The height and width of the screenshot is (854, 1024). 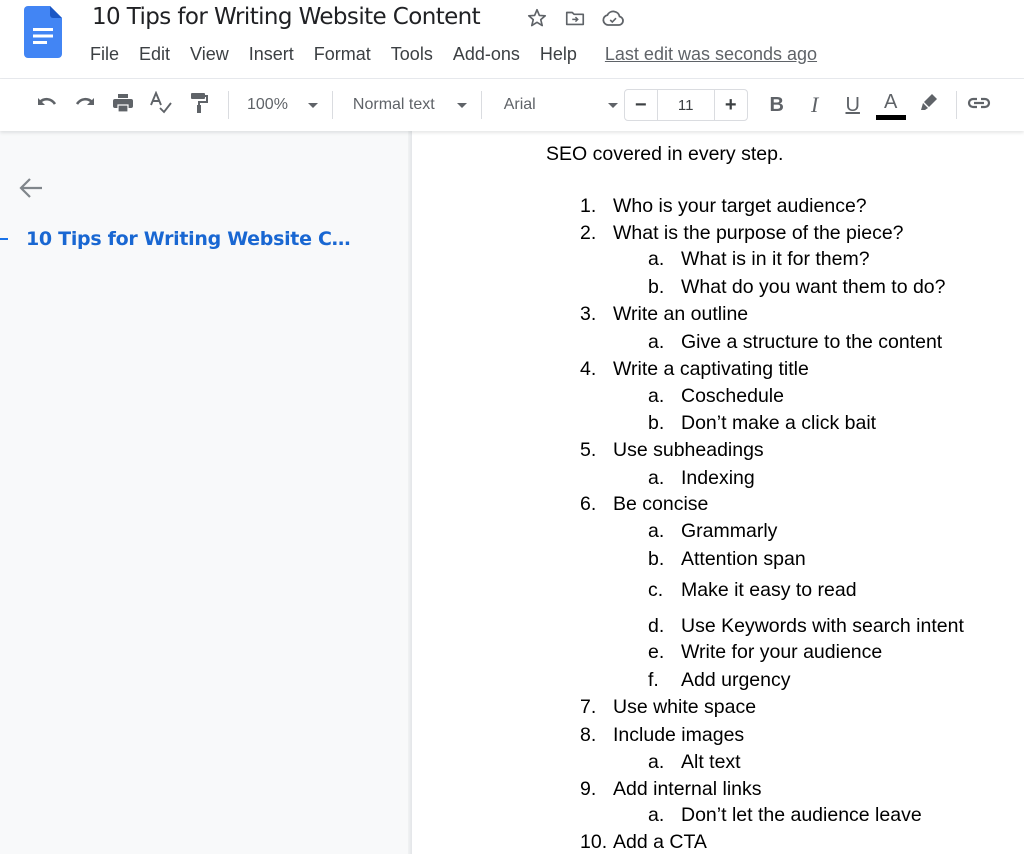 What do you see at coordinates (656, 590) in the screenshot?
I see `sub-list-item-letter: c.` at bounding box center [656, 590].